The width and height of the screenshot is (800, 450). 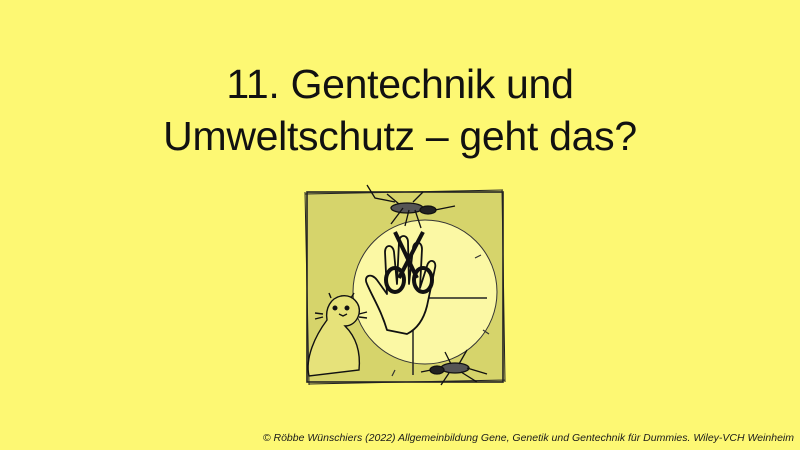 What do you see at coordinates (400, 136) in the screenshot?
I see `title-line-2: Umweltschutz – geht das?` at bounding box center [400, 136].